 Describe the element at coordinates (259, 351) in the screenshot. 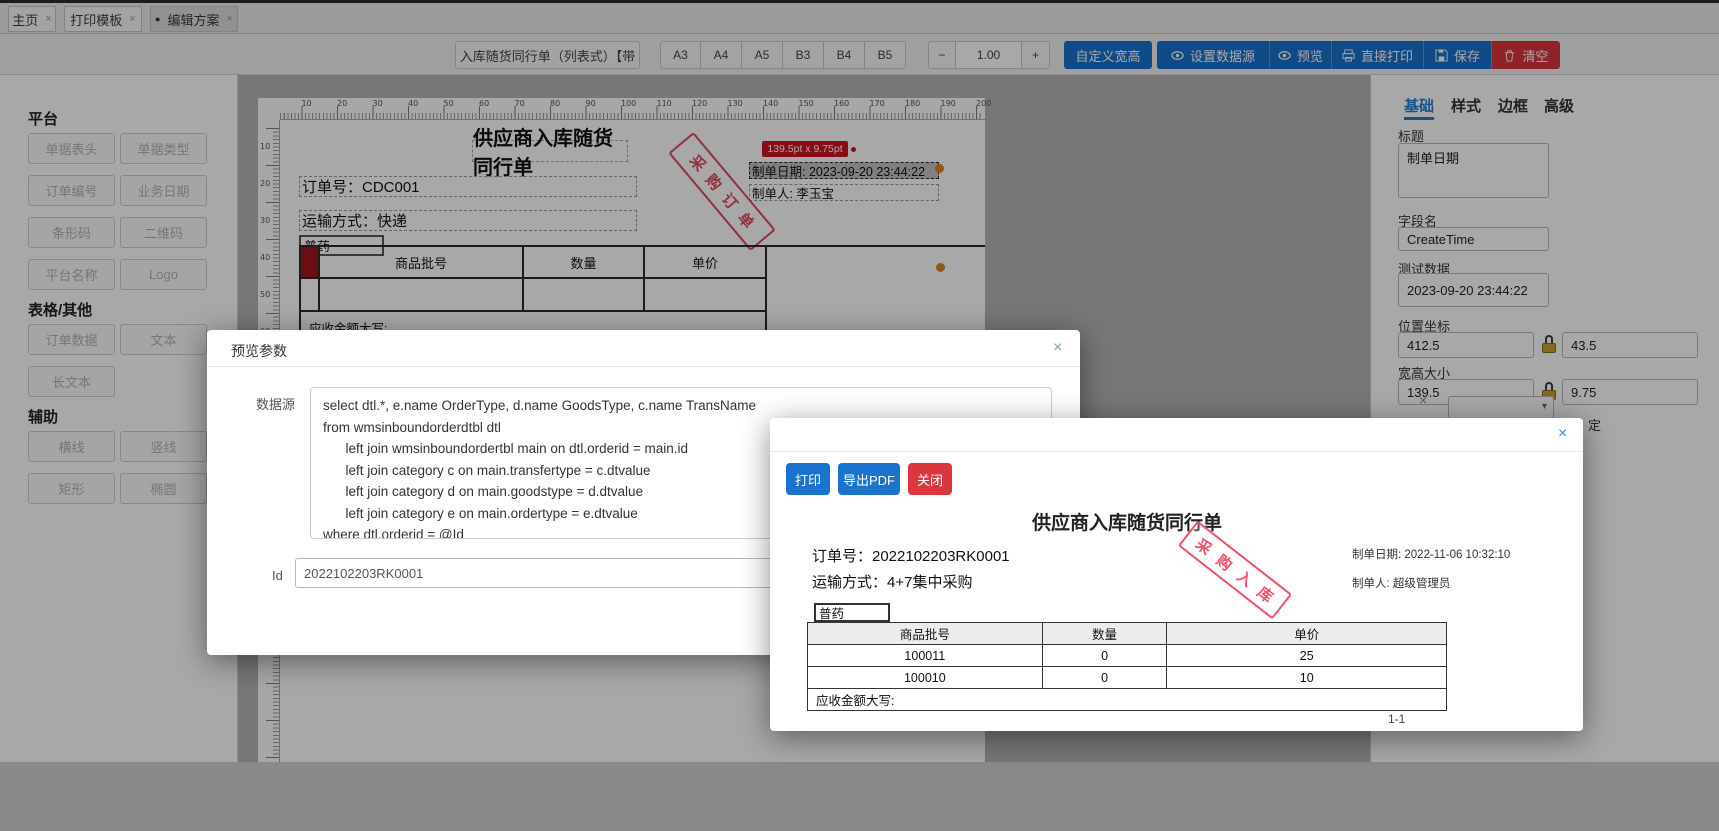

I see `modal-title: 预览参数` at that location.